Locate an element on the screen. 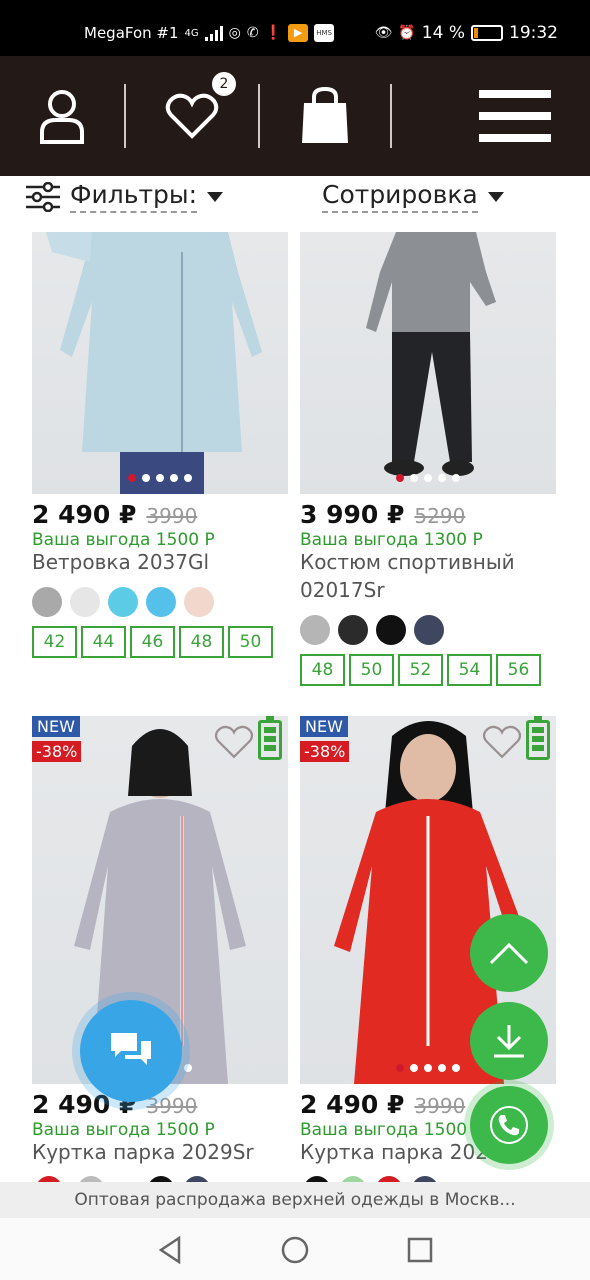 This screenshot has height=1280, width=590. menu-button is located at coordinates (515, 116).